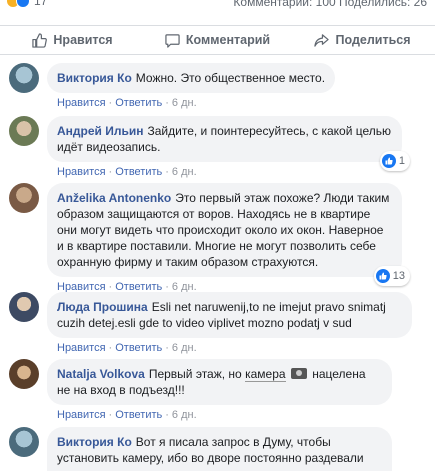  I want to click on comment-text-start: Первый этаж, но, so click(195, 374).